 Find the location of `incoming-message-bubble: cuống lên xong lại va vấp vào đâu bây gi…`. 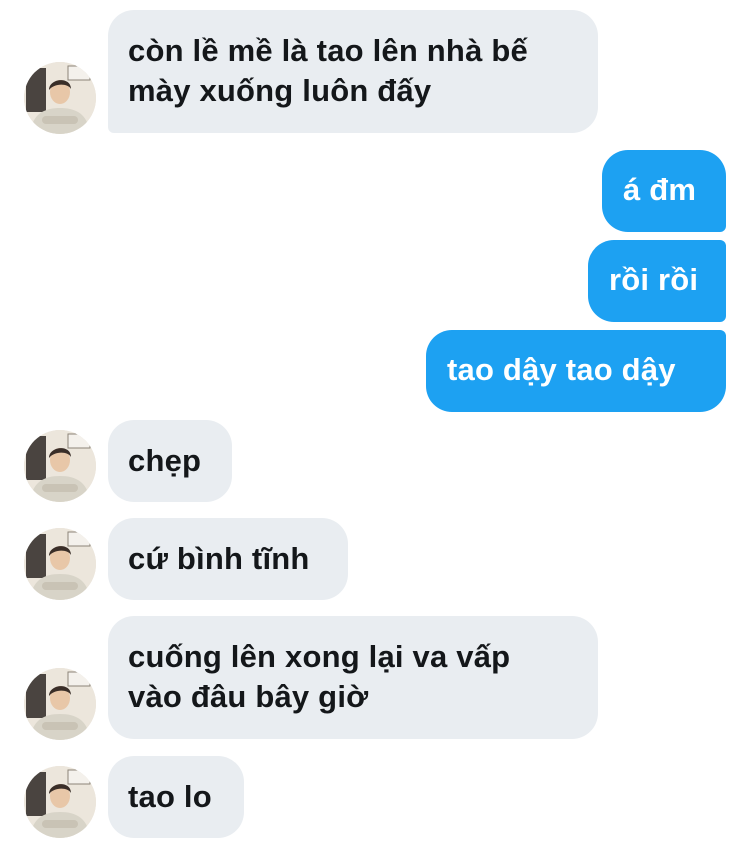

incoming-message-bubble: cuống lên xong lại va vấp vào đâu bây gi… is located at coordinates (353, 677).